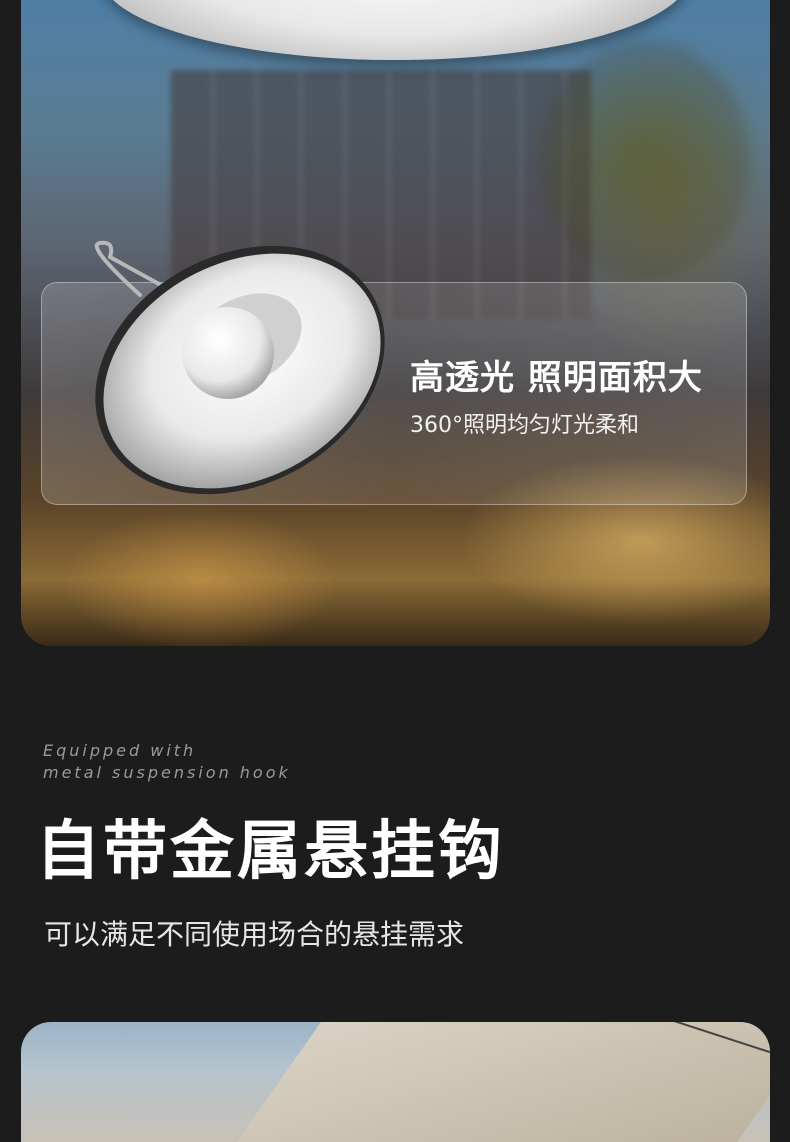 The height and width of the screenshot is (1142, 790). What do you see at coordinates (556, 378) in the screenshot?
I see `feature-title: 高透光 照明面积大` at bounding box center [556, 378].